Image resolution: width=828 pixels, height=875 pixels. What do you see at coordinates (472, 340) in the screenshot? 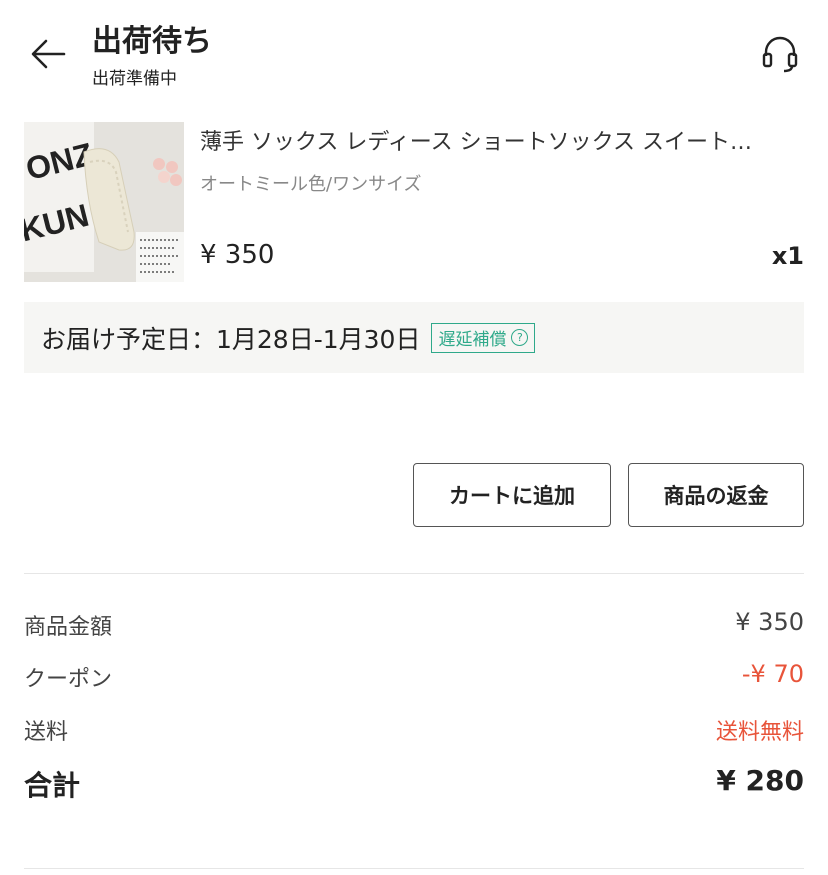
I see `delay-compensation-label: 遅延補償` at bounding box center [472, 340].